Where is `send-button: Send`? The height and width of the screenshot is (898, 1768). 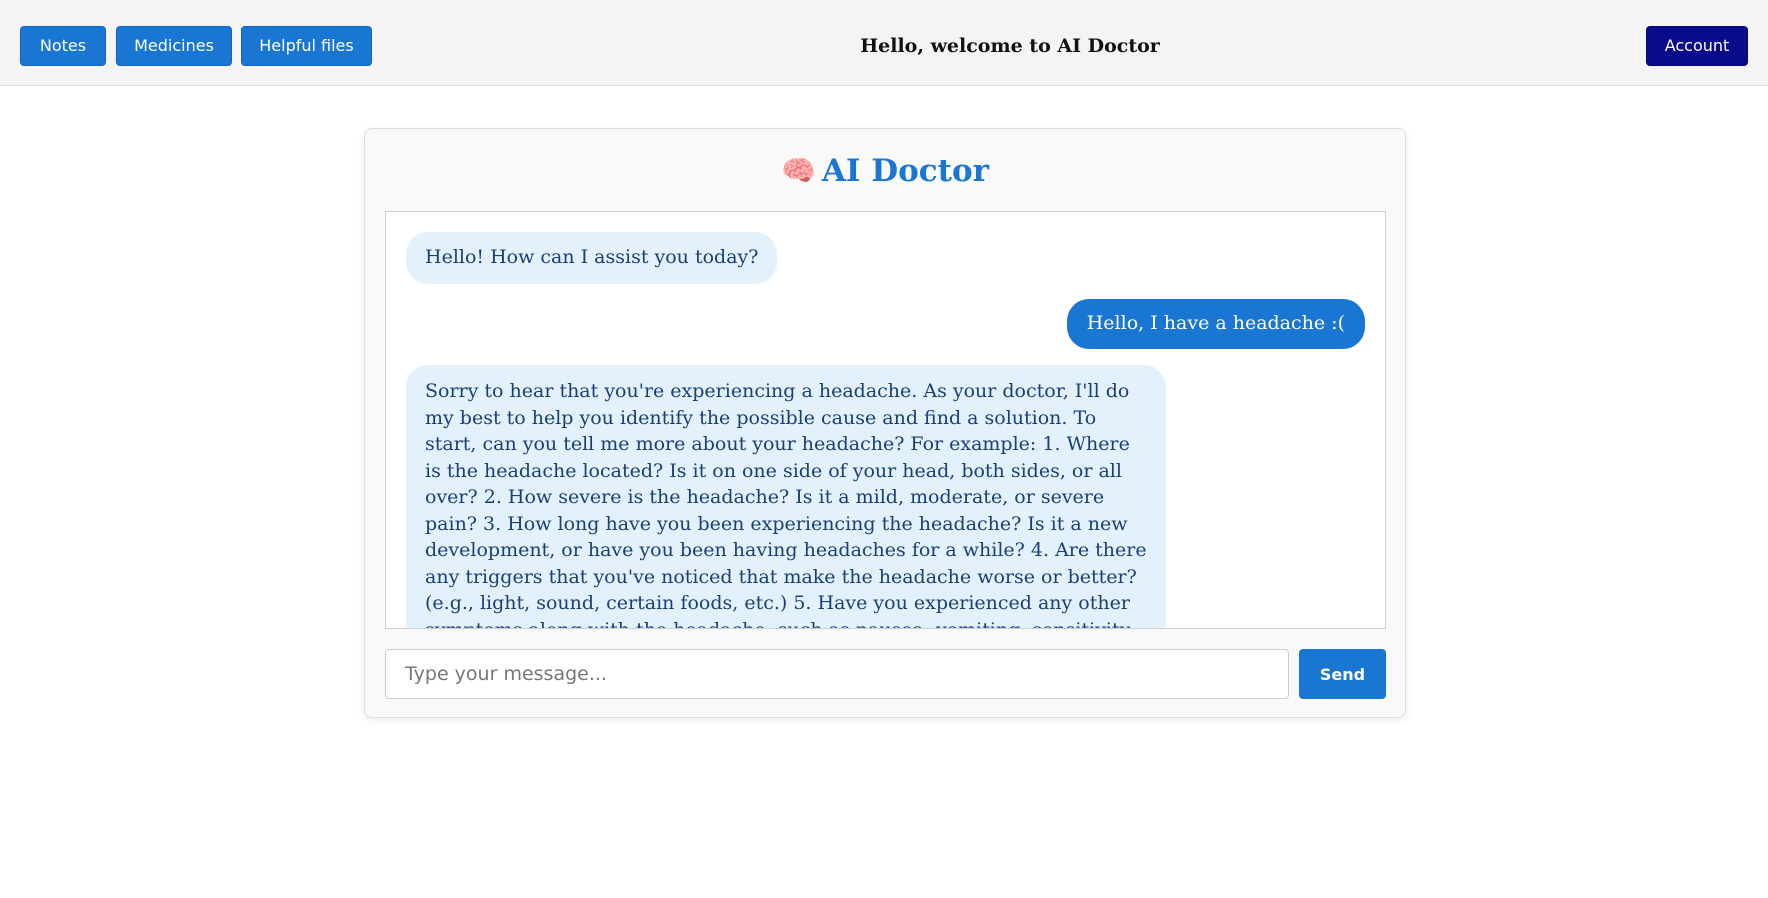 send-button: Send is located at coordinates (1342, 674).